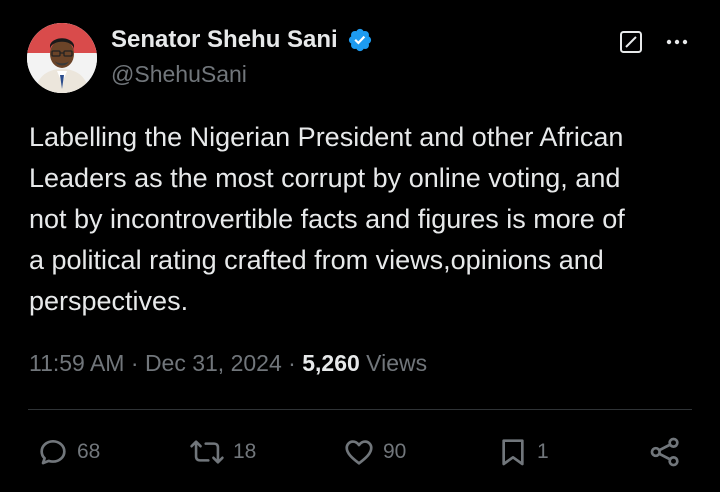 The width and height of the screenshot is (720, 492). What do you see at coordinates (360, 40) in the screenshot?
I see `verified-badge-icon` at bounding box center [360, 40].